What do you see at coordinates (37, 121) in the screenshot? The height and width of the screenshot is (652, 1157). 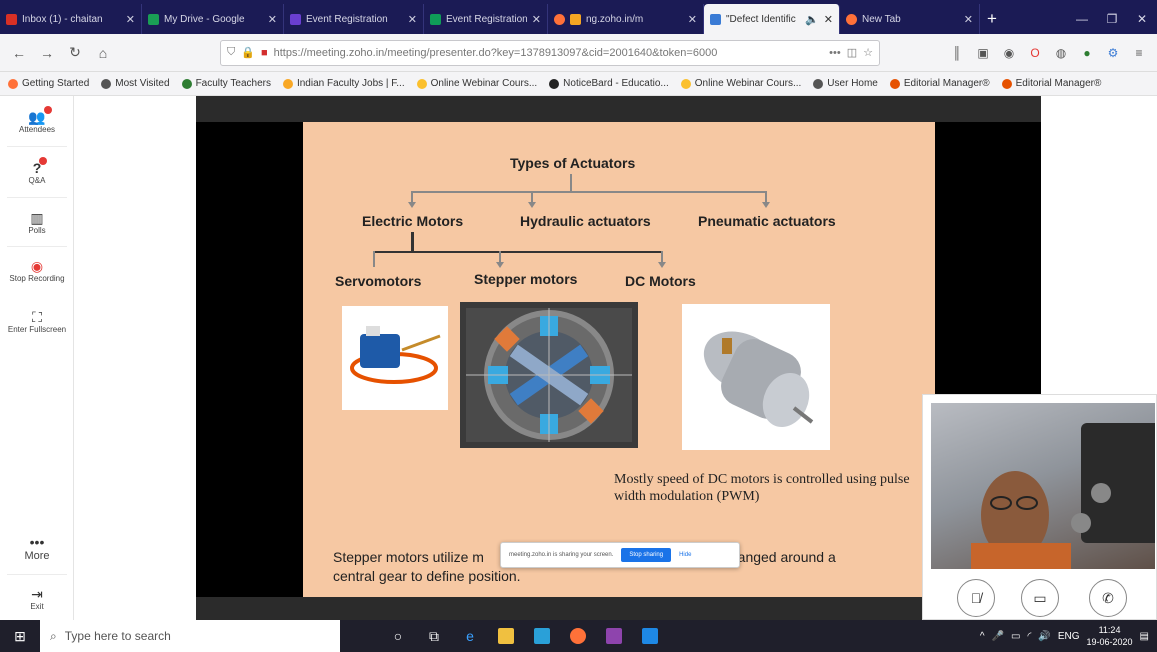 I see `sidebar-item-attendees: 👥 Attendees` at bounding box center [37, 121].